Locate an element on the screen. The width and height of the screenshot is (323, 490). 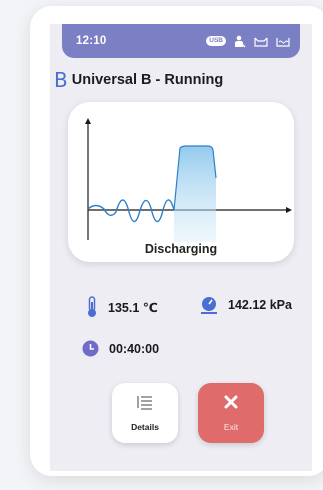
status-icons: USB is located at coordinates (248, 41).